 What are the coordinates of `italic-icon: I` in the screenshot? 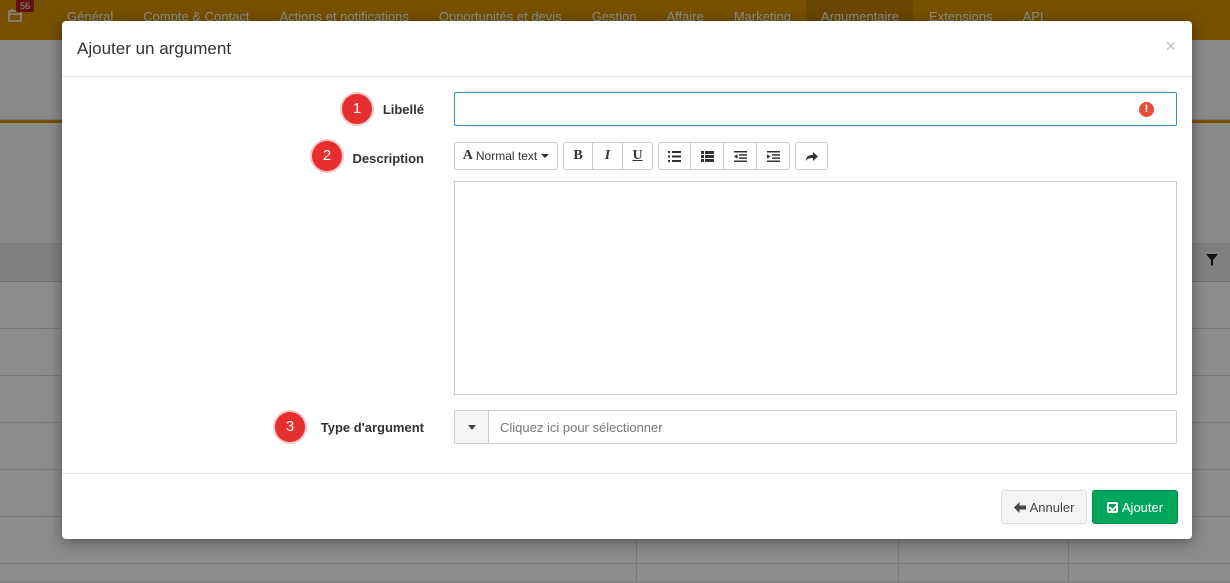 It's located at (607, 155).